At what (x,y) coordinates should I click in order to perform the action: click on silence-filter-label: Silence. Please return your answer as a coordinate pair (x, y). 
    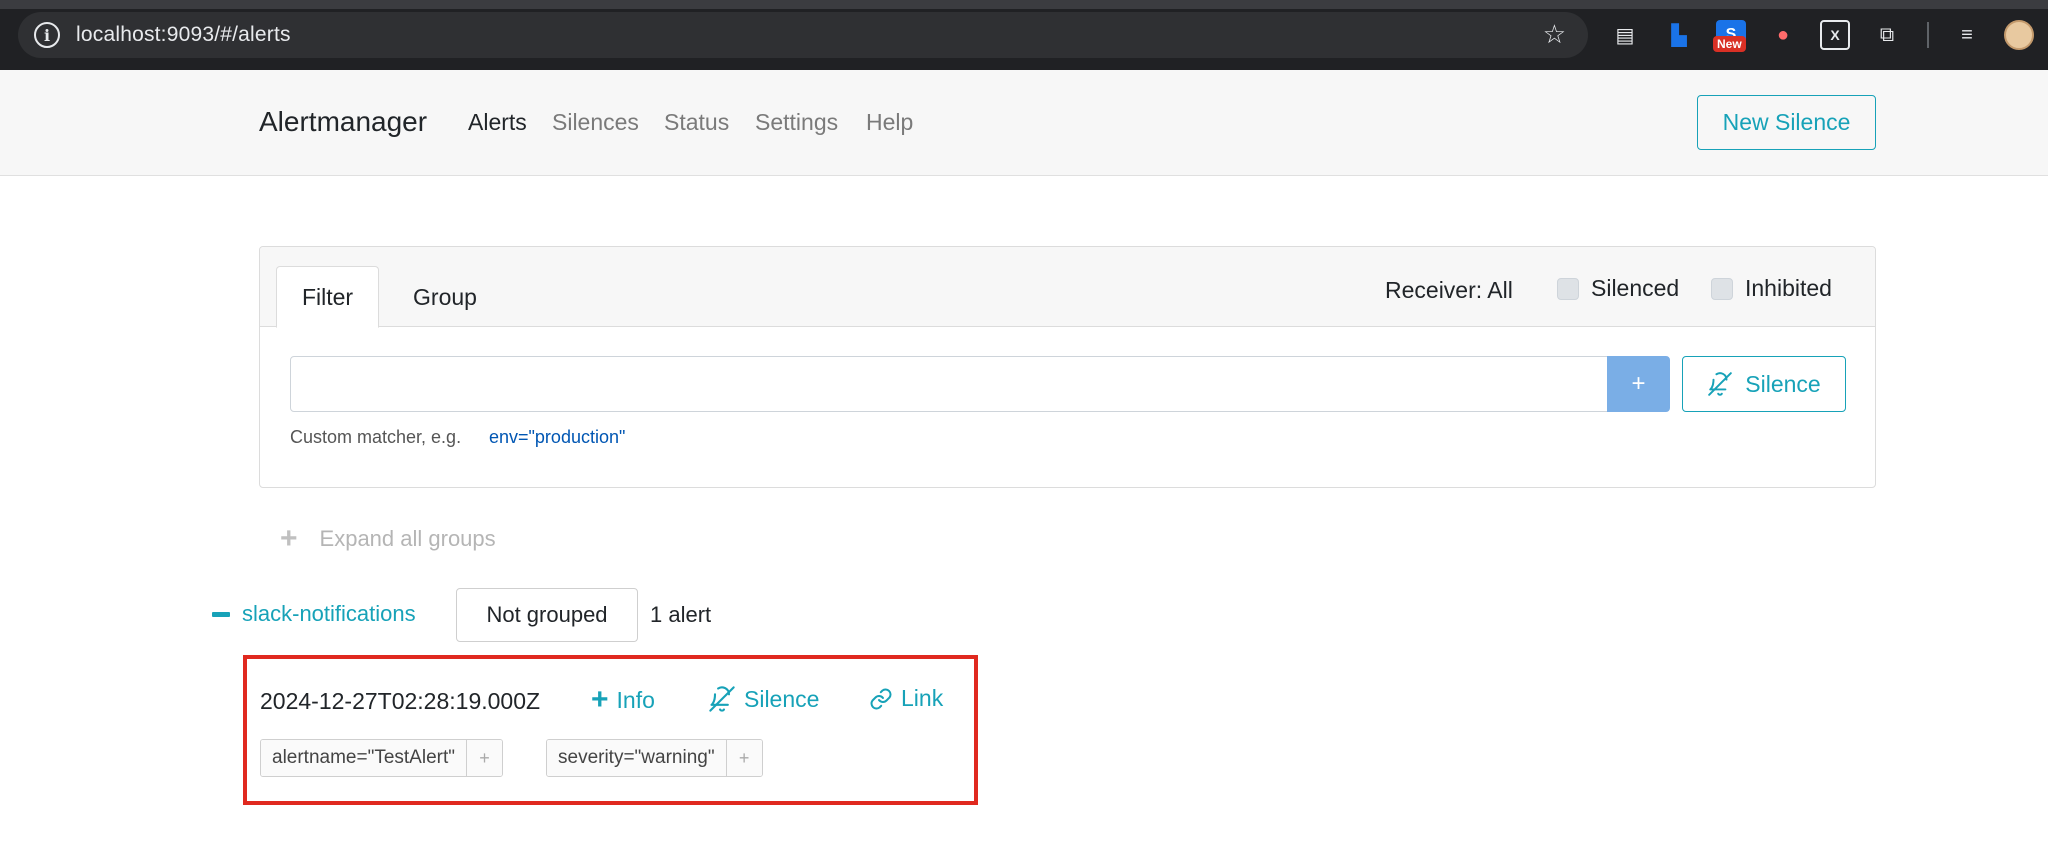
    Looking at the image, I should click on (1783, 383).